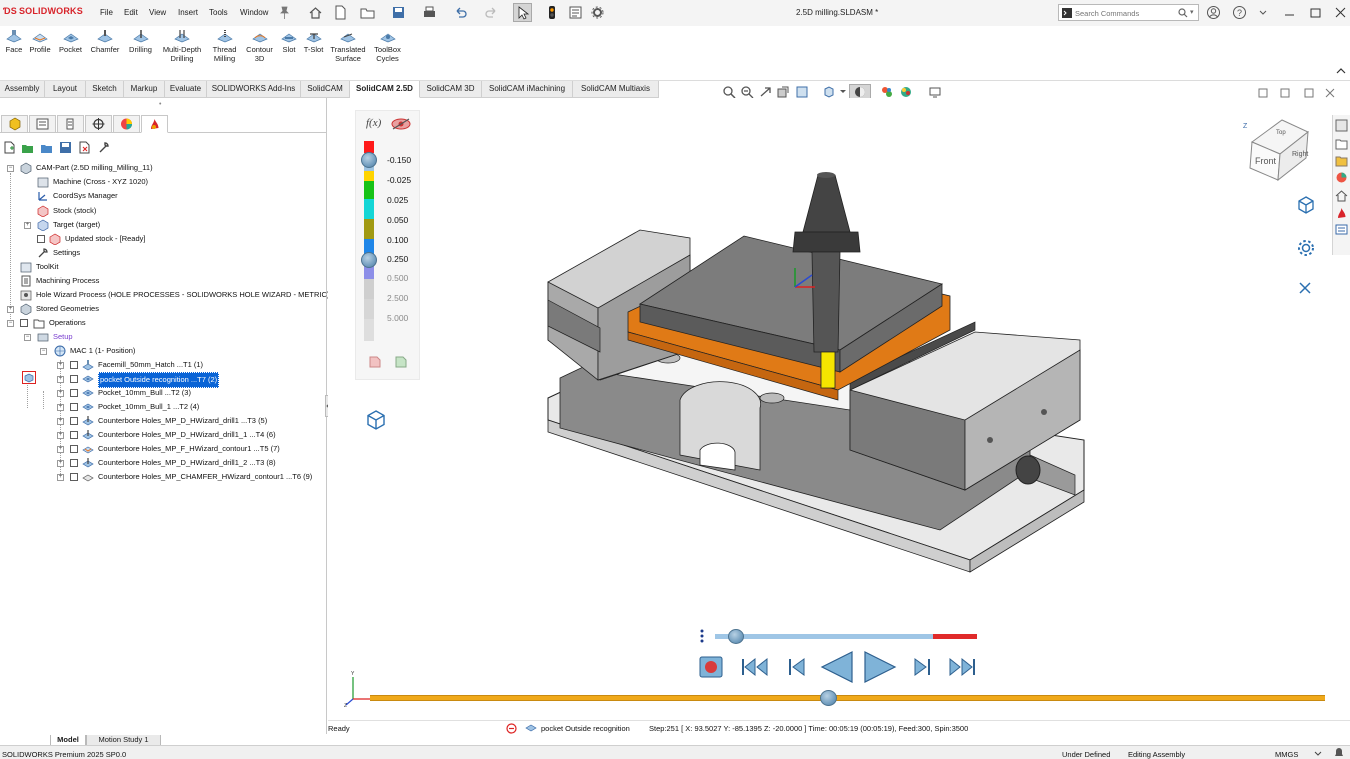 Image resolution: width=1350 pixels, height=759 pixels. What do you see at coordinates (27, 147) in the screenshot?
I see `open-cam-part-icon` at bounding box center [27, 147].